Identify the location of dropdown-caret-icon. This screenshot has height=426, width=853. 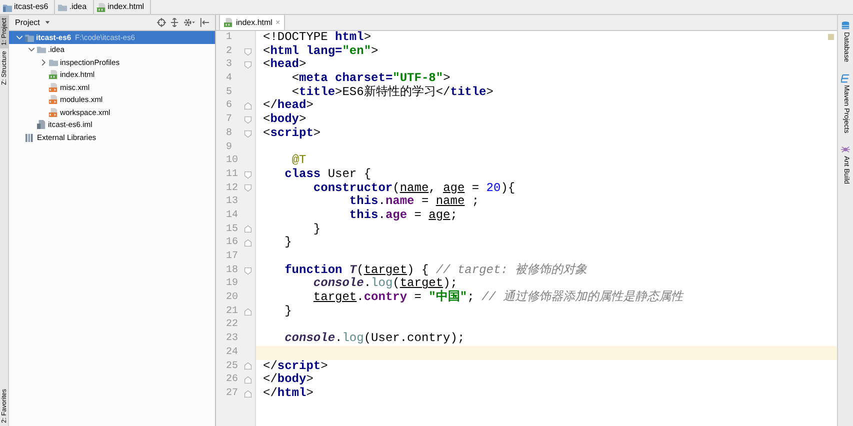
(47, 22).